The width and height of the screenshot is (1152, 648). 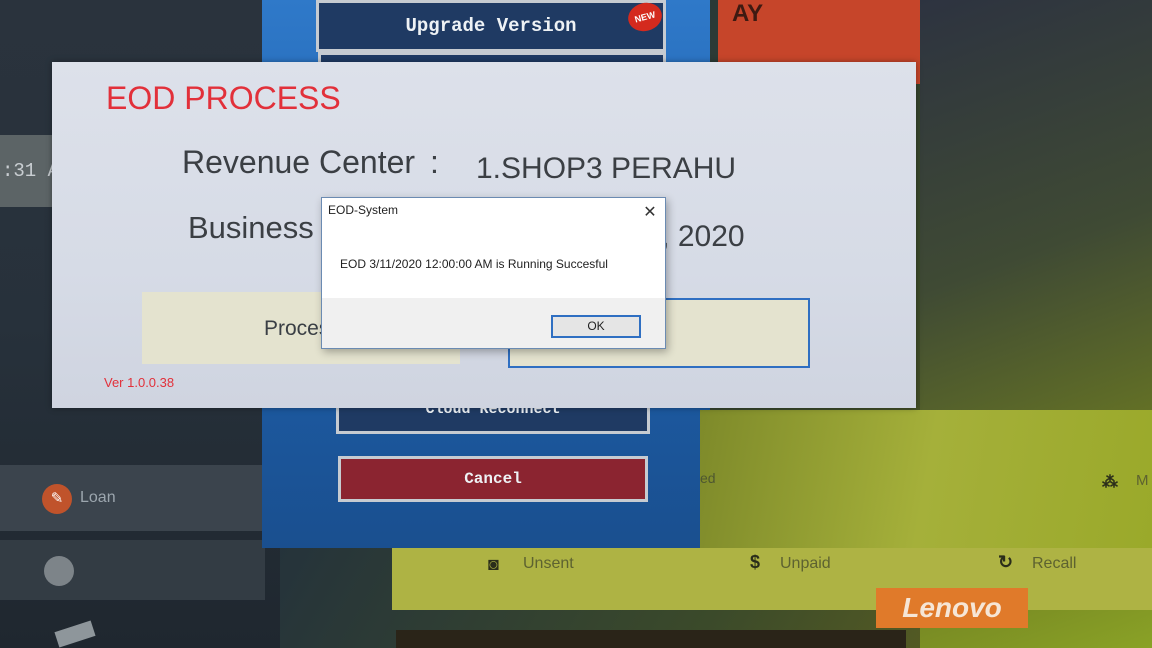 I want to click on camera-icon: ◙, so click(x=493, y=564).